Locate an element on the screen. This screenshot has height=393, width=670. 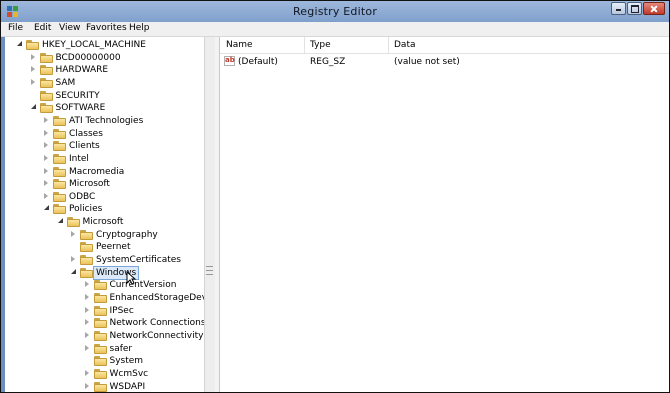
tree-node: WcmSvc is located at coordinates (104, 374).